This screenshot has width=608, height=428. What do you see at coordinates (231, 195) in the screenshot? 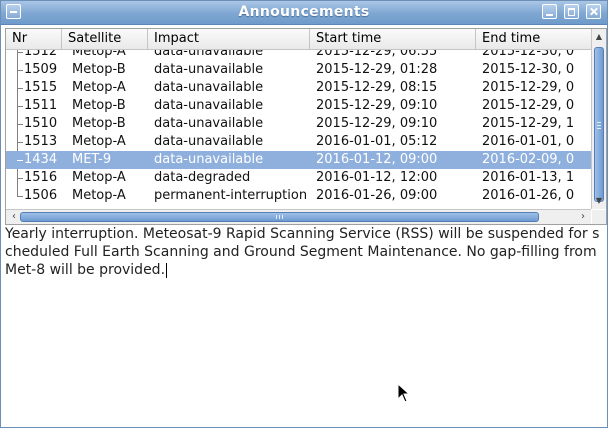
I see `cell-impact: permanent-interruption` at bounding box center [231, 195].